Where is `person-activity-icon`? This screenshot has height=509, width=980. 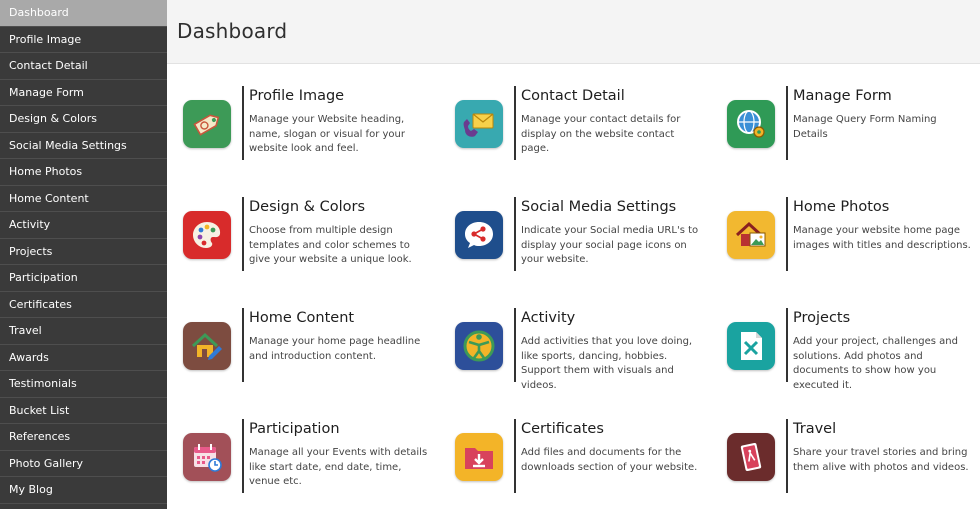
person-activity-icon is located at coordinates (479, 346).